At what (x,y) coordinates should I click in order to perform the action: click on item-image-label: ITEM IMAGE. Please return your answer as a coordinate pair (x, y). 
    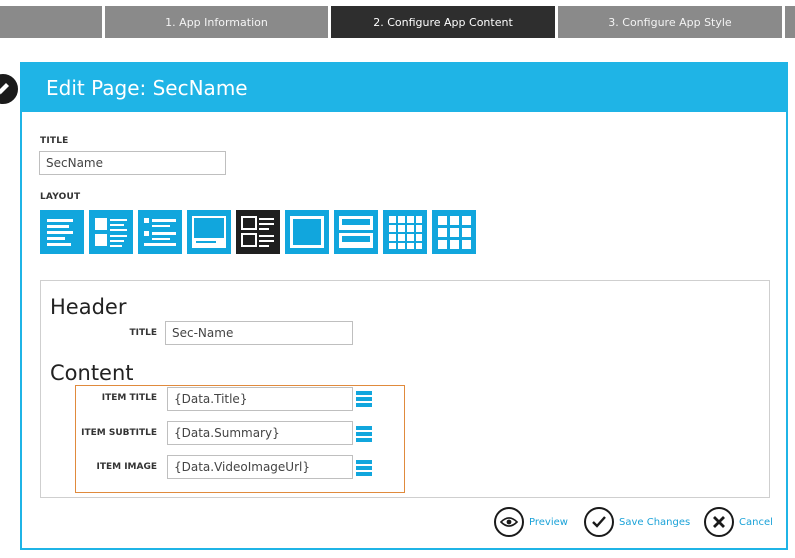
    Looking at the image, I should click on (126, 467).